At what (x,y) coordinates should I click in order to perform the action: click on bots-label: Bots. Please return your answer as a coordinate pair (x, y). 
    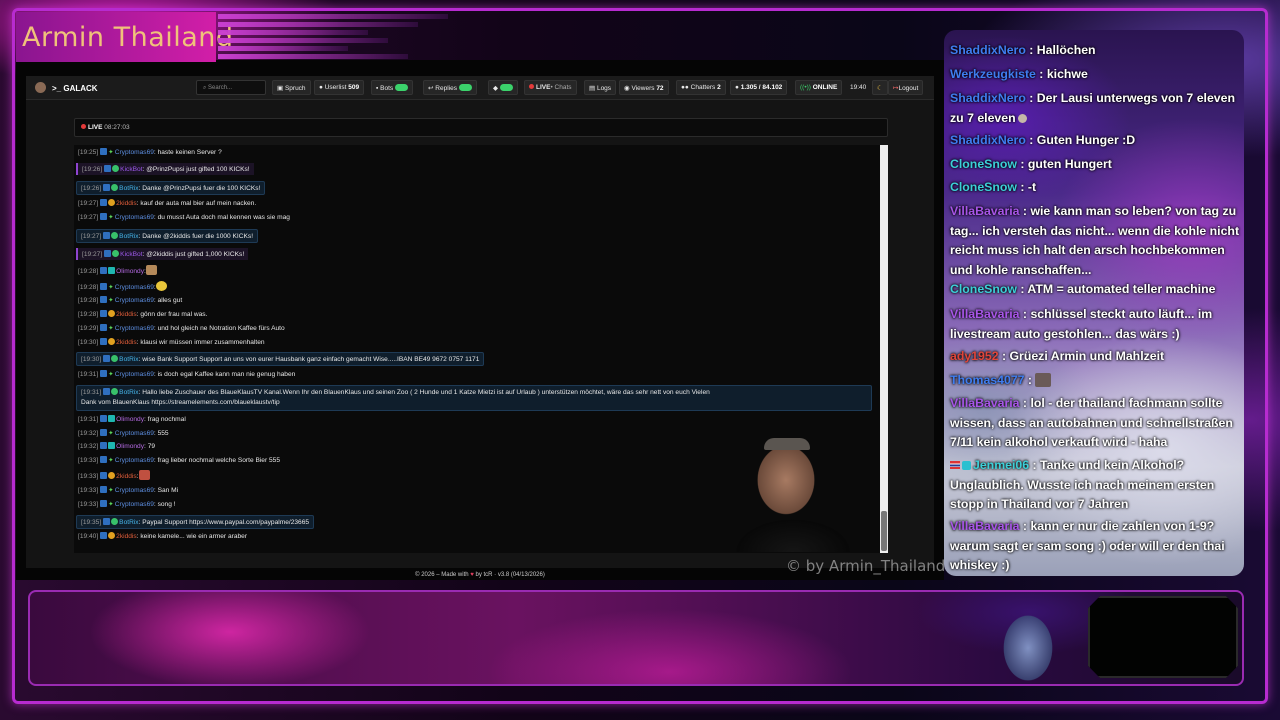
    Looking at the image, I should click on (387, 88).